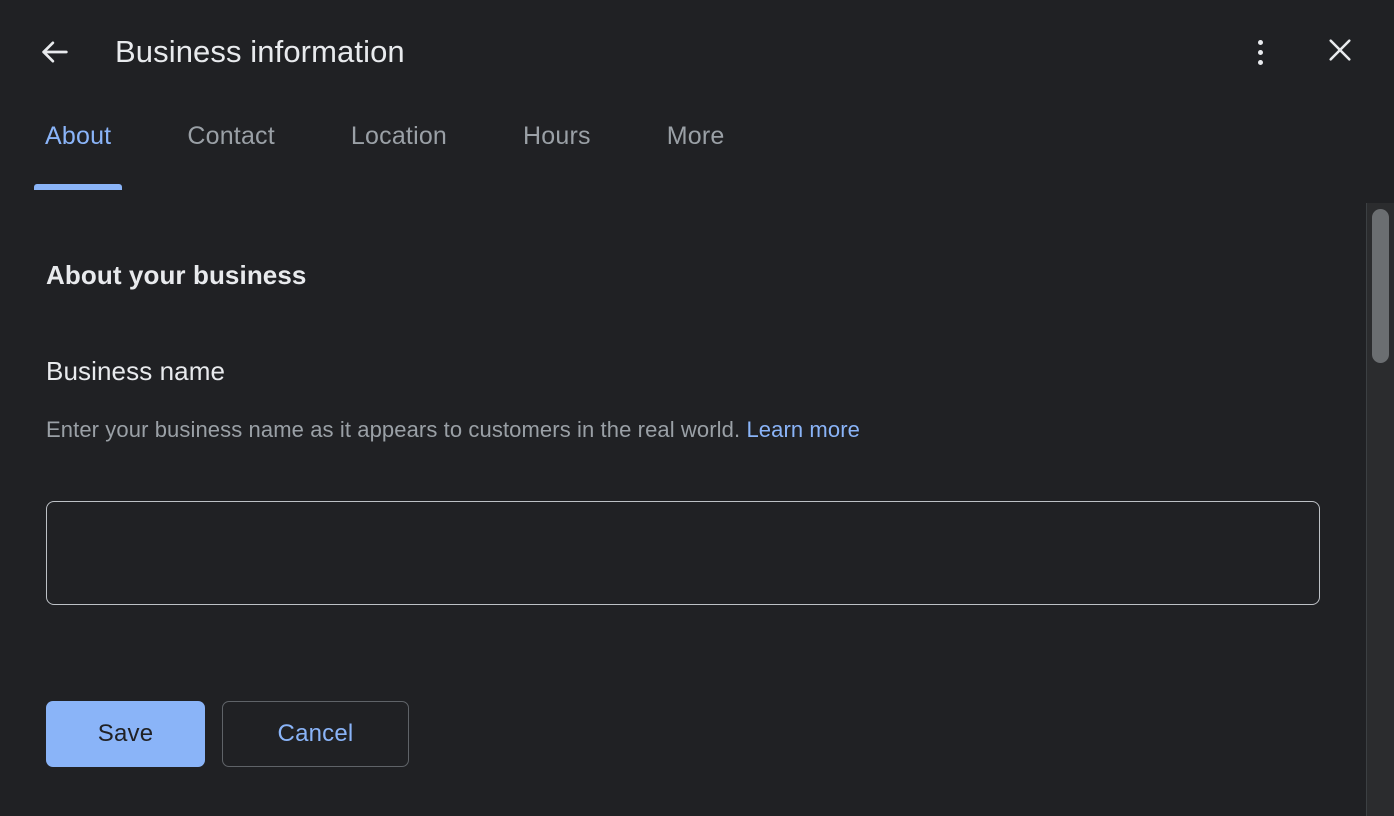  I want to click on action-buttons: Save Cancel, so click(227, 734).